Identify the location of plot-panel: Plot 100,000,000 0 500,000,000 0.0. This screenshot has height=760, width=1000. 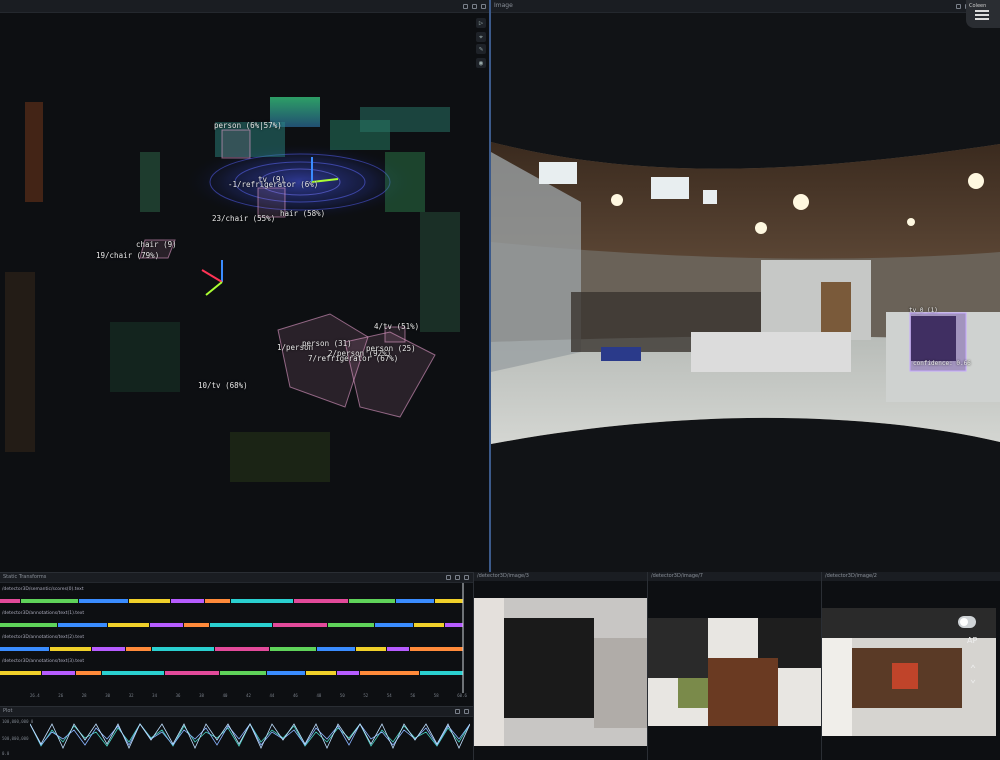
(236, 733).